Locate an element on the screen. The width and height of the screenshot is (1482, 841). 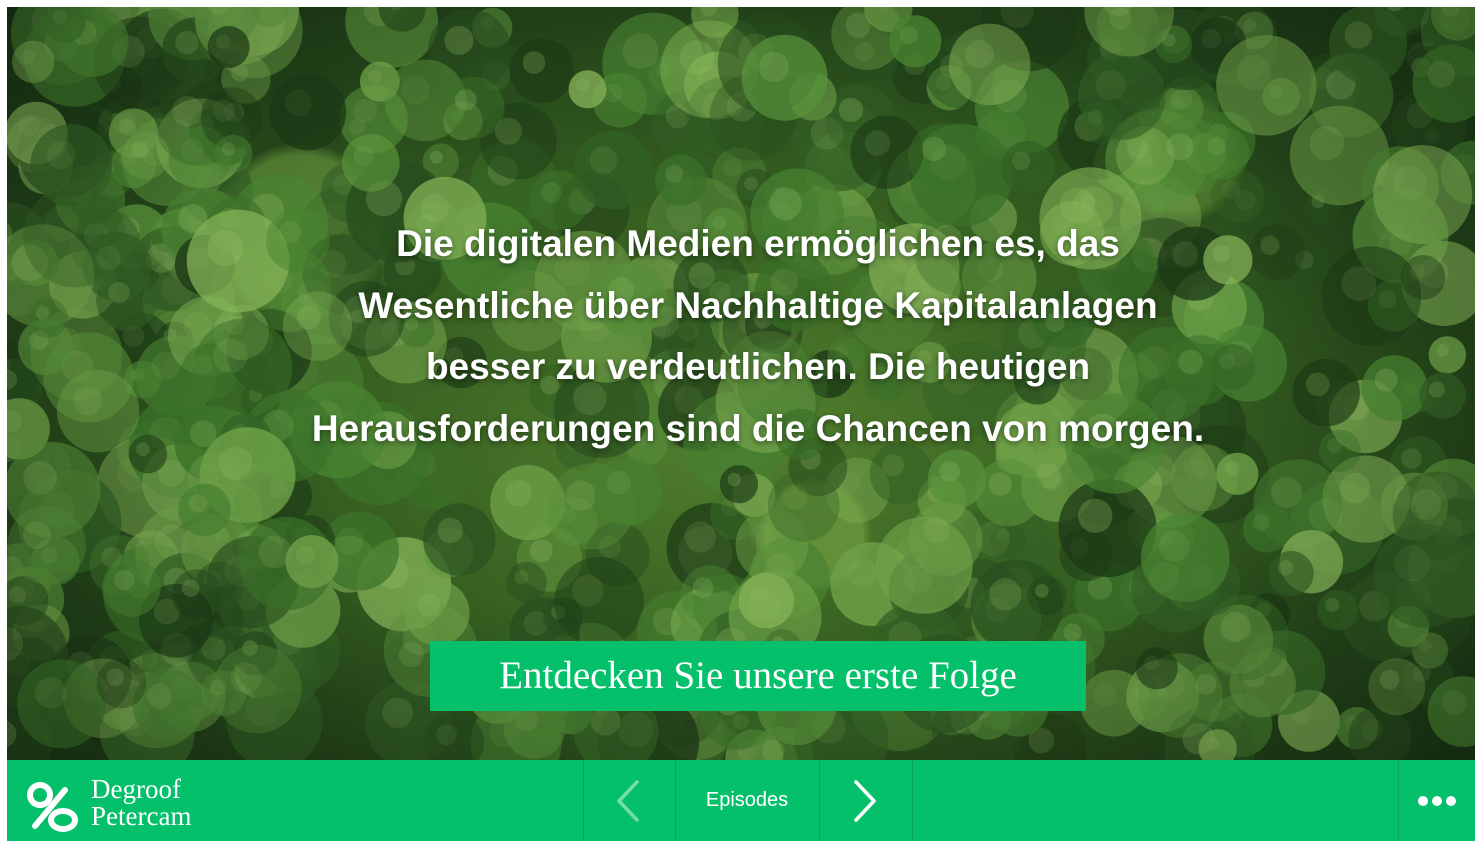
chevron-right-icon is located at coordinates (865, 800).